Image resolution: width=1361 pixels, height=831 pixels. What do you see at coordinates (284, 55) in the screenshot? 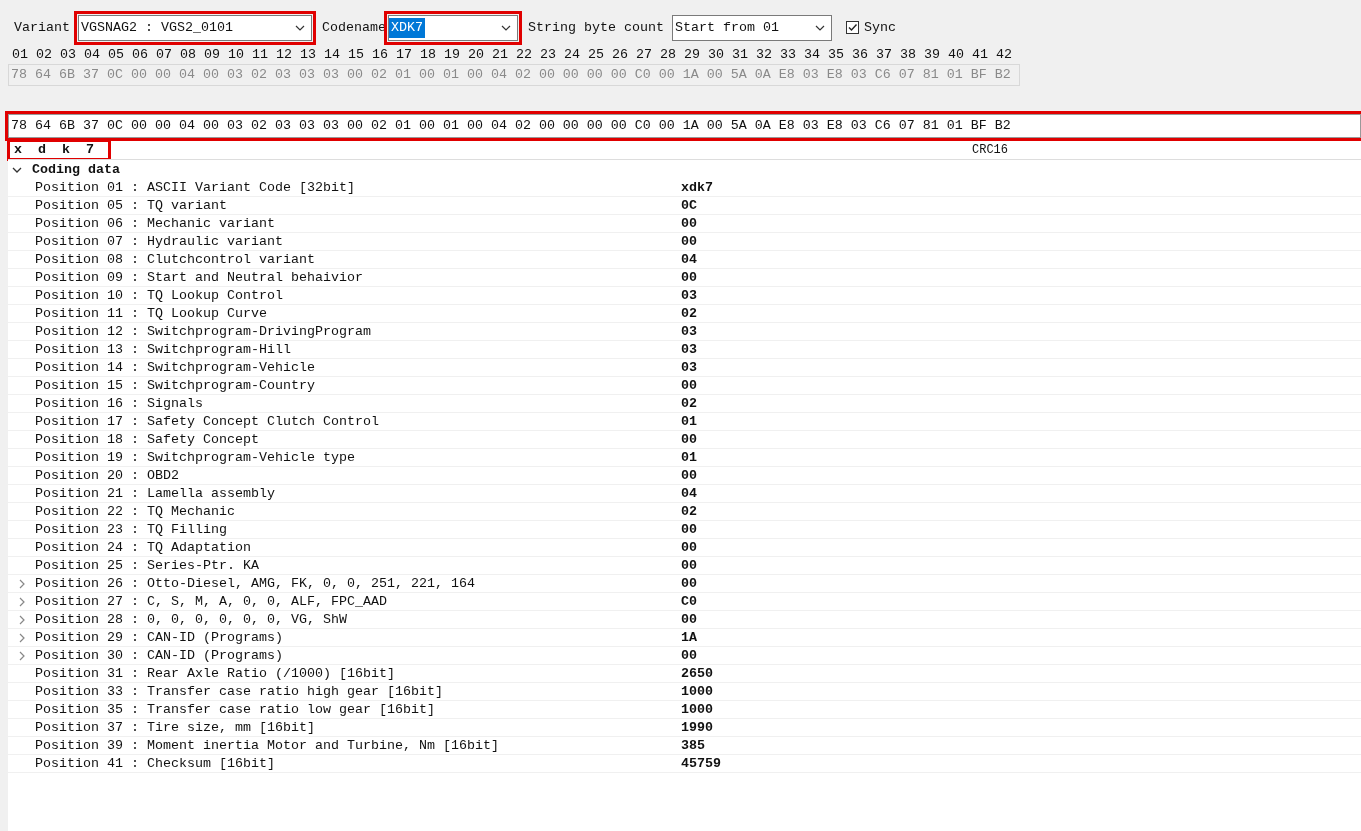
I see `position-number: 12` at bounding box center [284, 55].